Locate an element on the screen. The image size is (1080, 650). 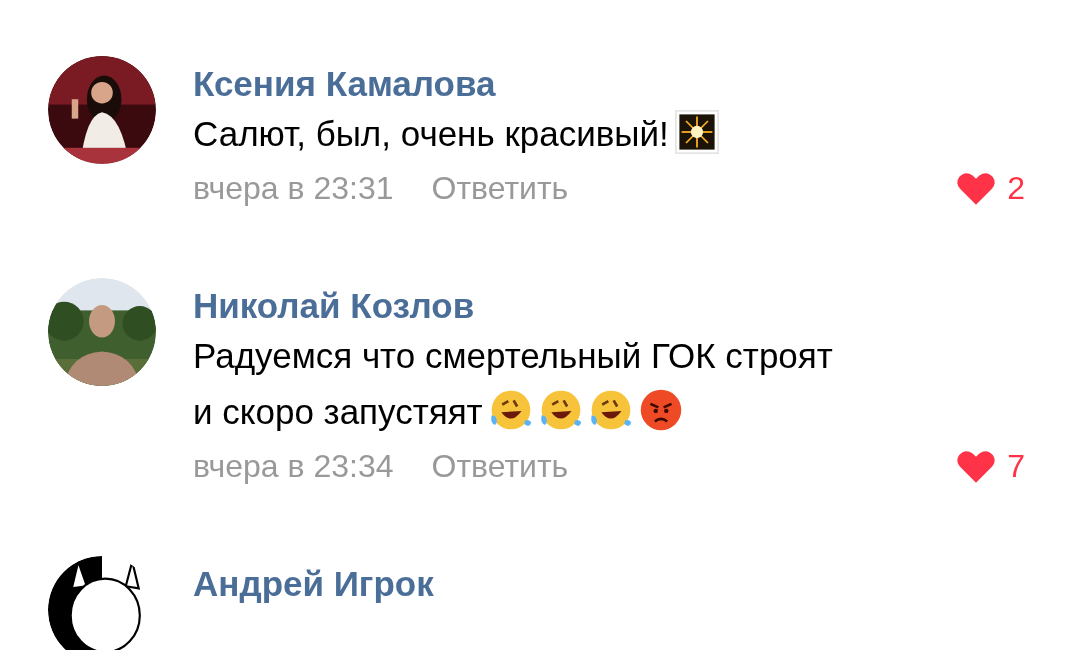
comment-text: Радуемся что смертельный ГОК строят is located at coordinates (513, 355).